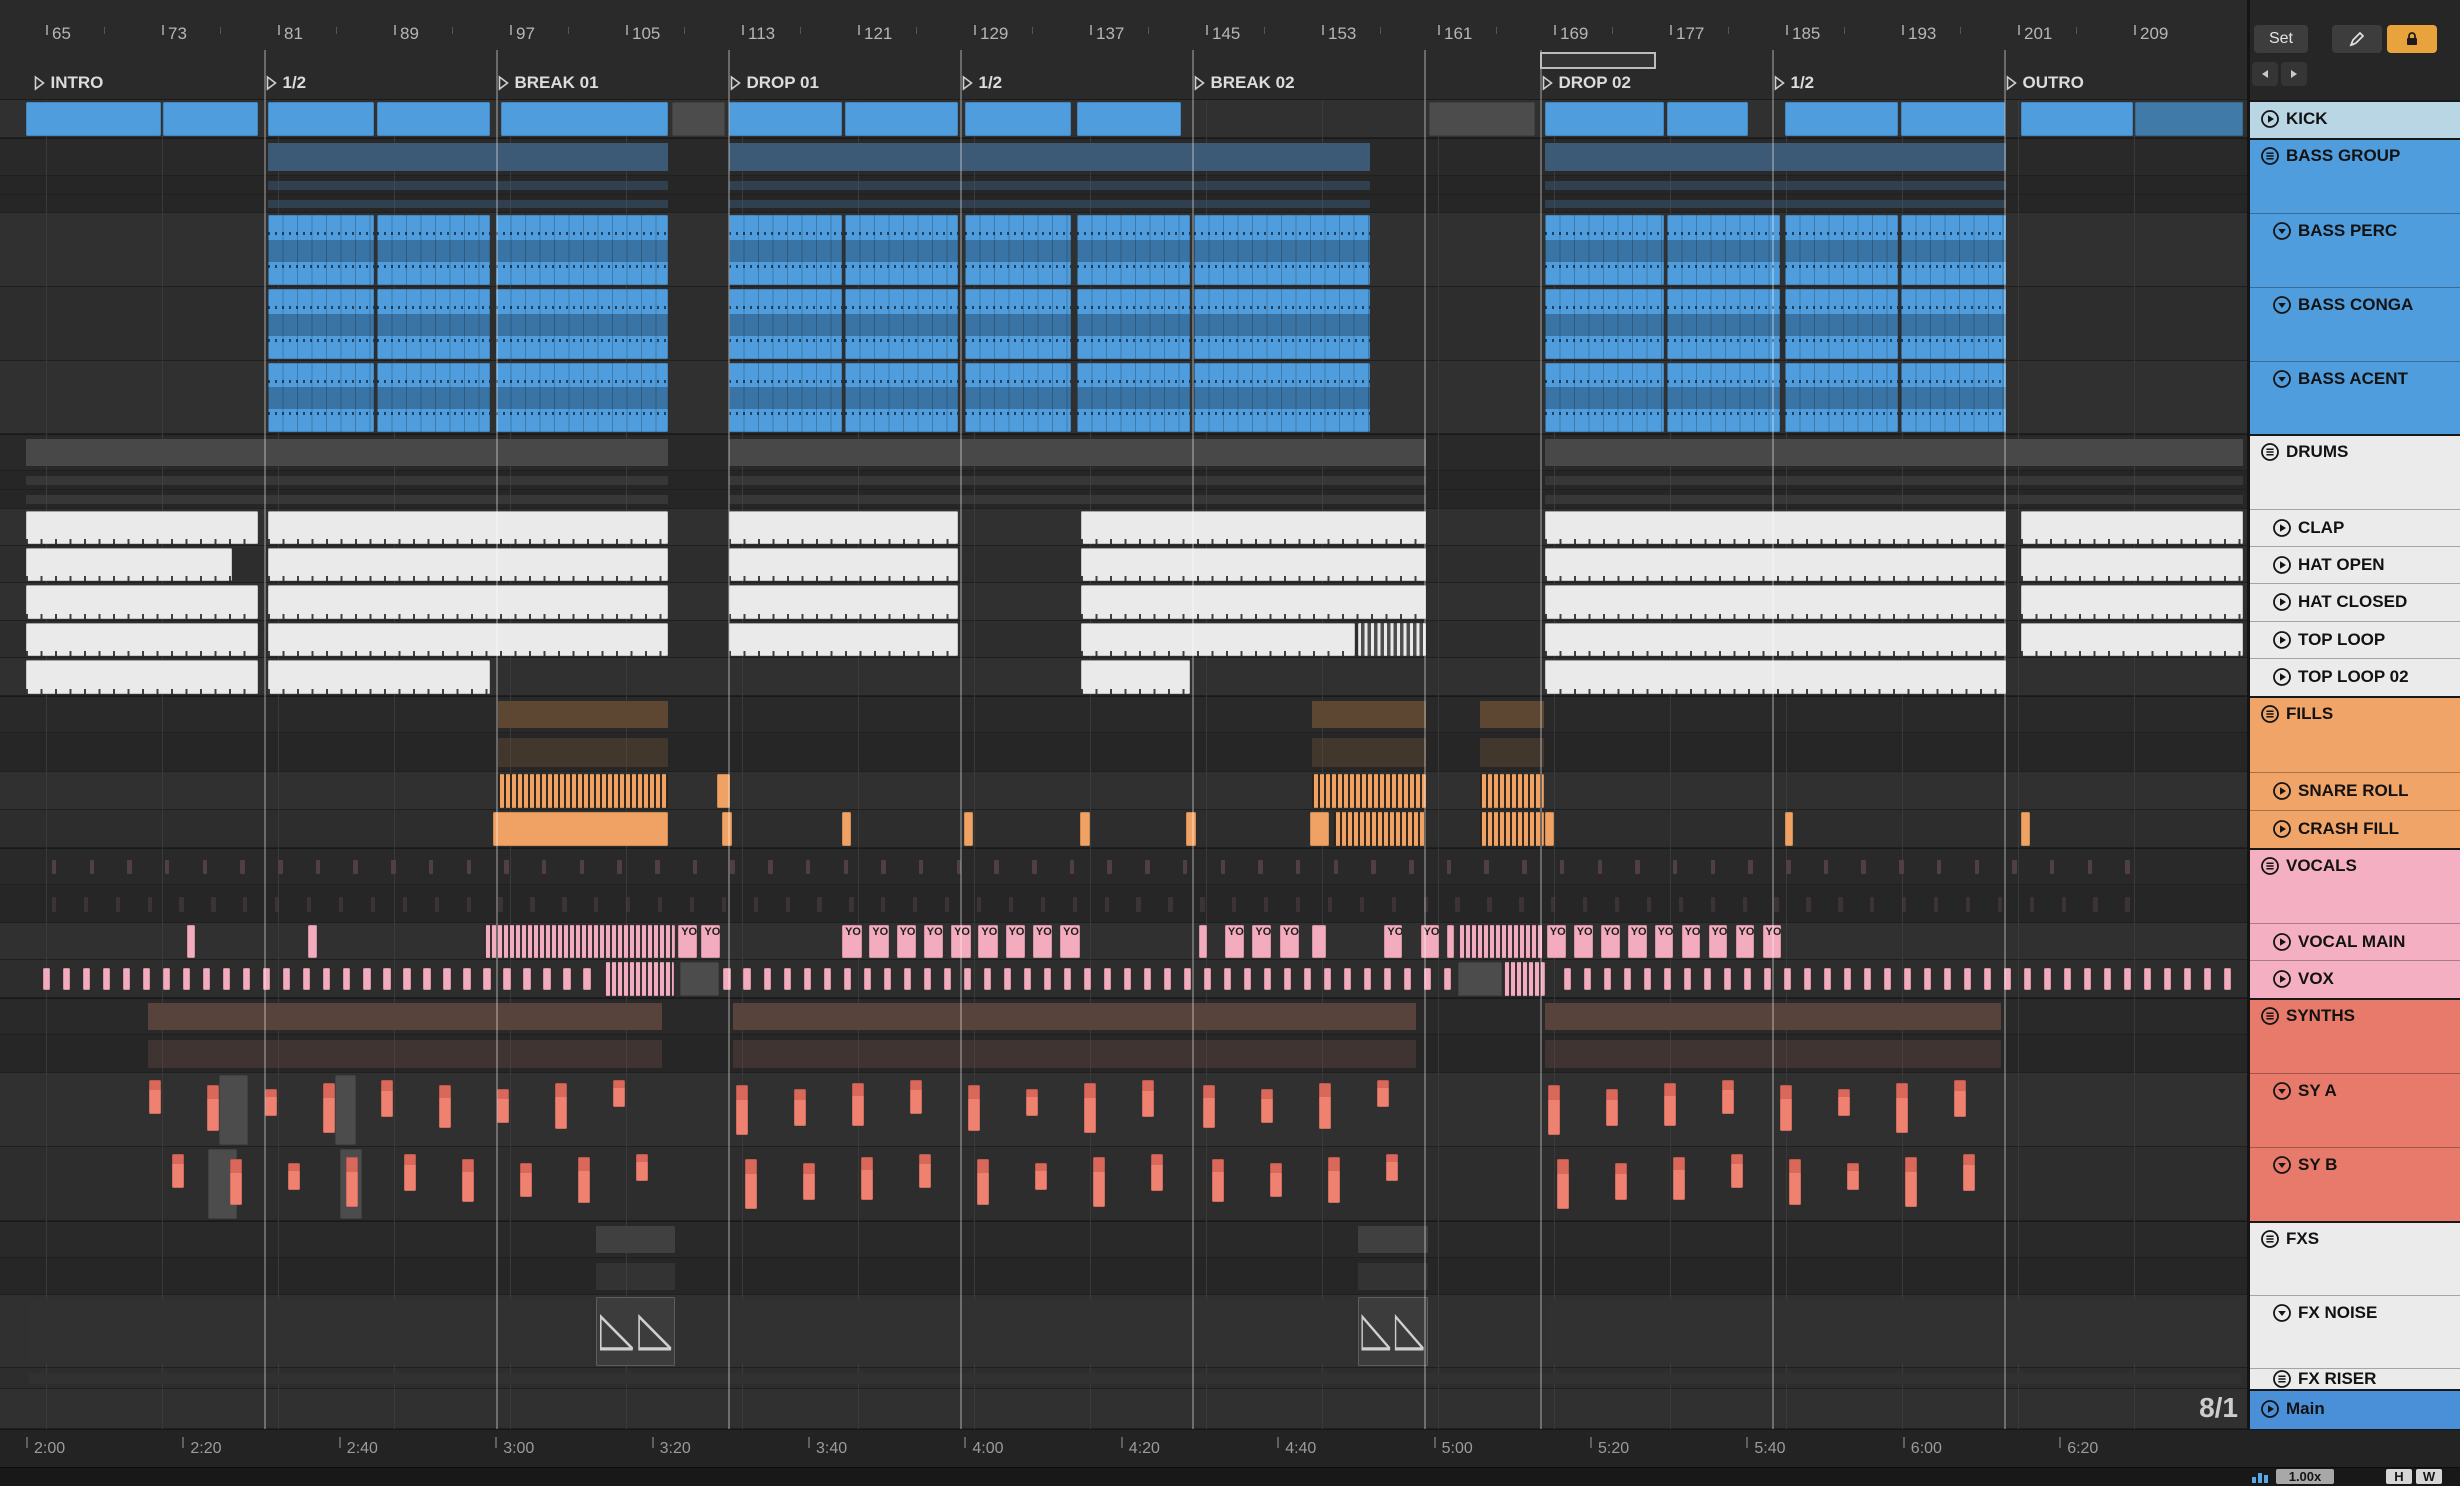 This screenshot has height=1486, width=2460. Describe the element at coordinates (2281, 39) in the screenshot. I see `set-button: Set` at that location.